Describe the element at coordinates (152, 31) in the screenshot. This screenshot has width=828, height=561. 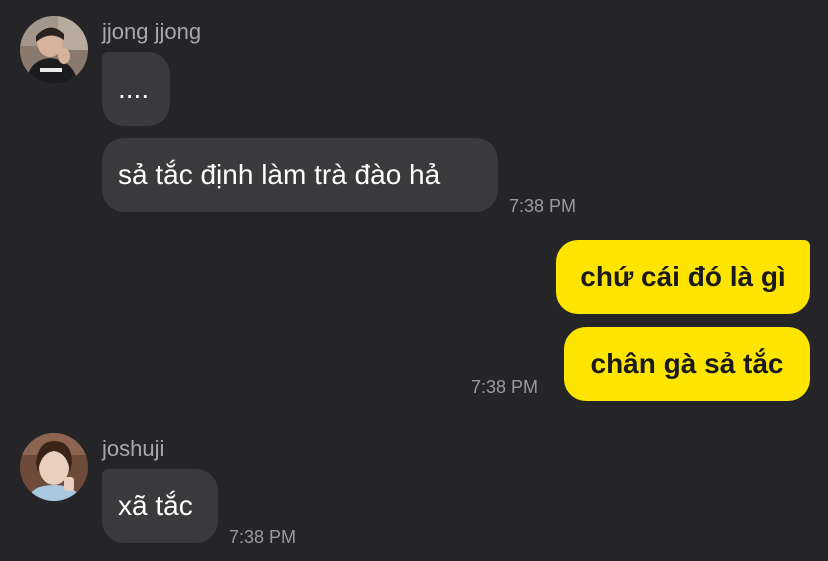
I see `sender-name: jjong jjong` at that location.